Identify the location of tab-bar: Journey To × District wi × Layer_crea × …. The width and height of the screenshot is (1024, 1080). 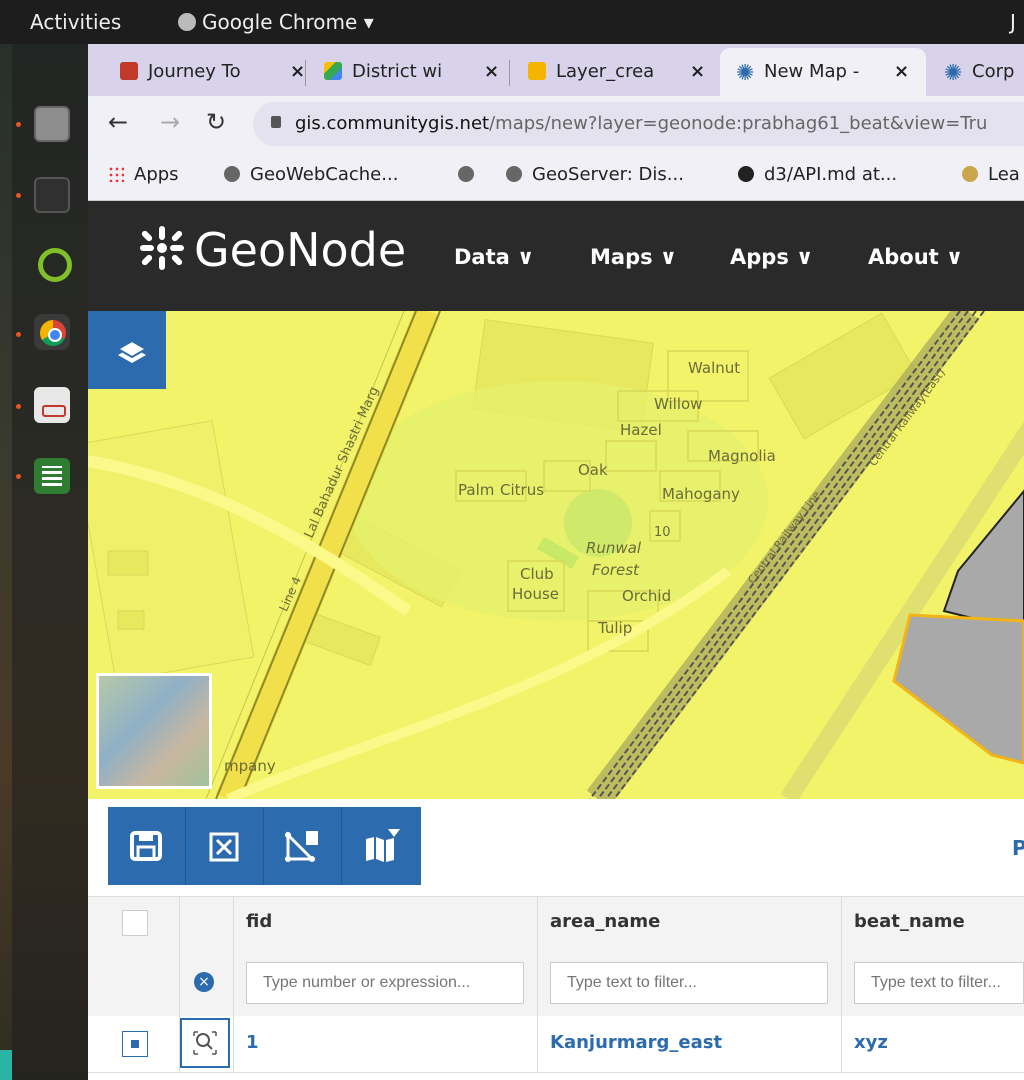
(556, 70).